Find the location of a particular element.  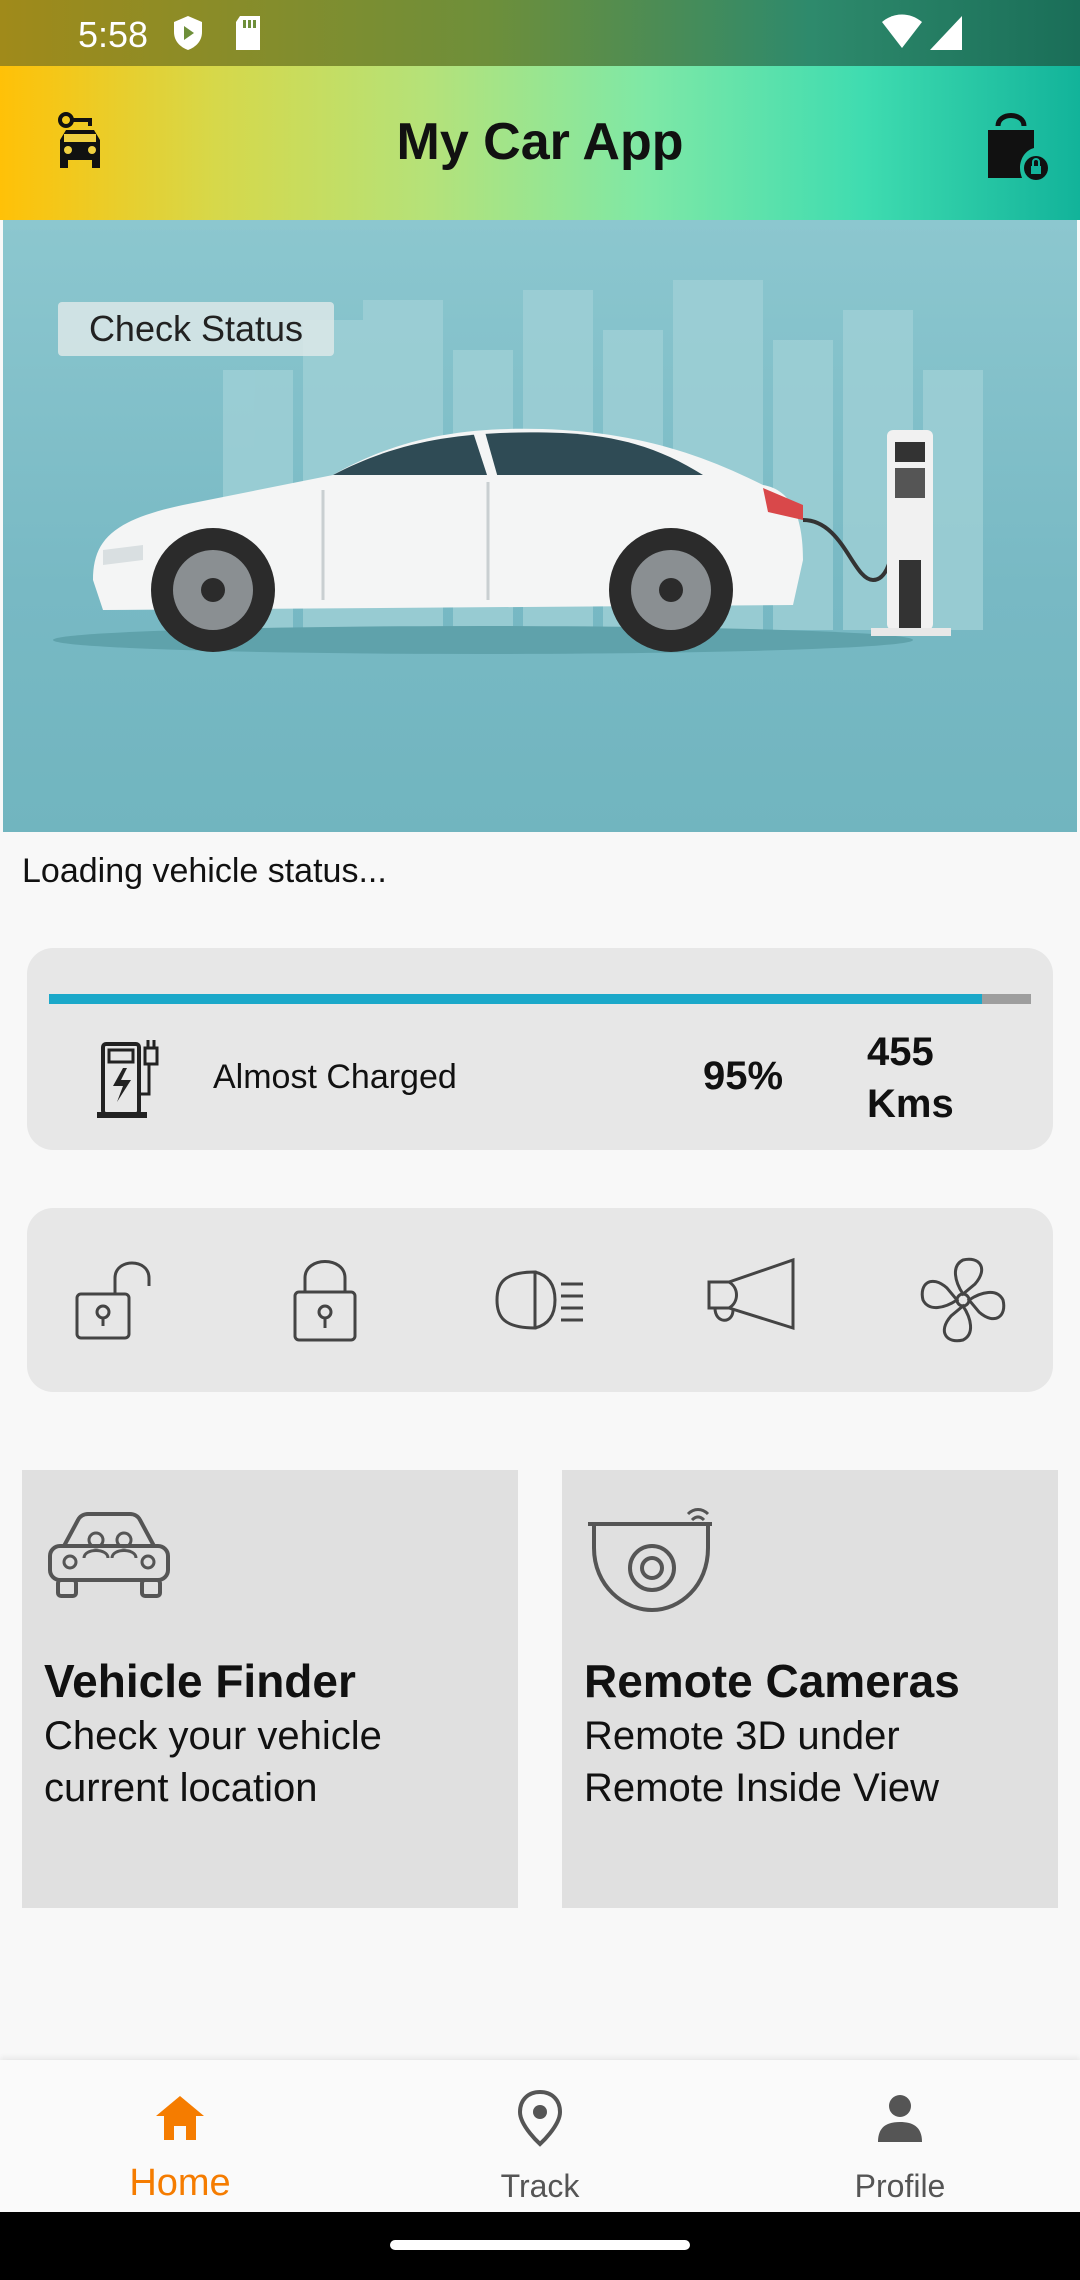

ev-charger-icon is located at coordinates (132, 1077).